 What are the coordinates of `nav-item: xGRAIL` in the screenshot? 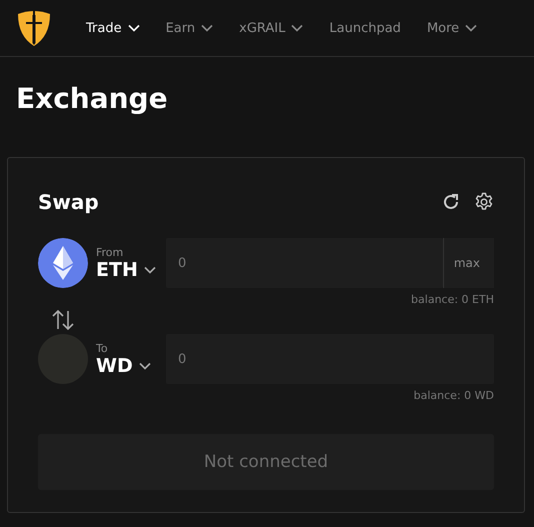 It's located at (271, 28).